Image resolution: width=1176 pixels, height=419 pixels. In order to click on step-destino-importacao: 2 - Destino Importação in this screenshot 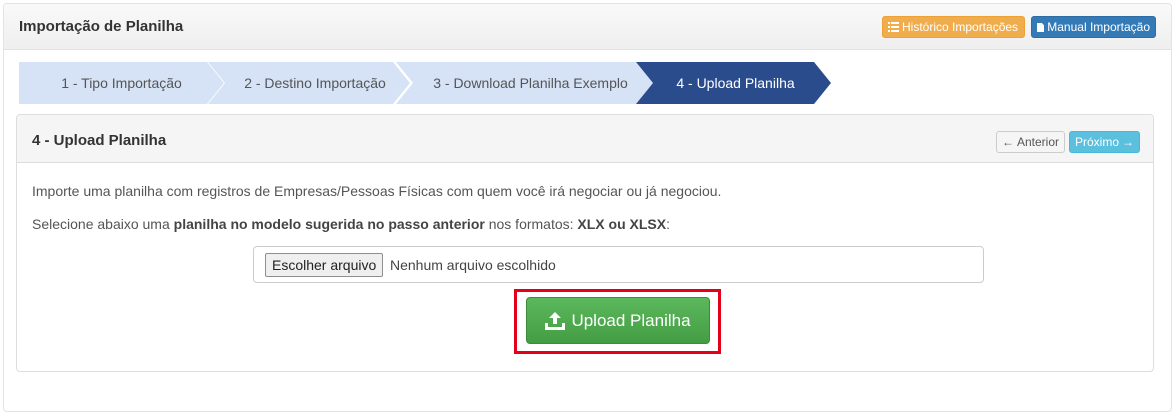, I will do `click(309, 83)`.